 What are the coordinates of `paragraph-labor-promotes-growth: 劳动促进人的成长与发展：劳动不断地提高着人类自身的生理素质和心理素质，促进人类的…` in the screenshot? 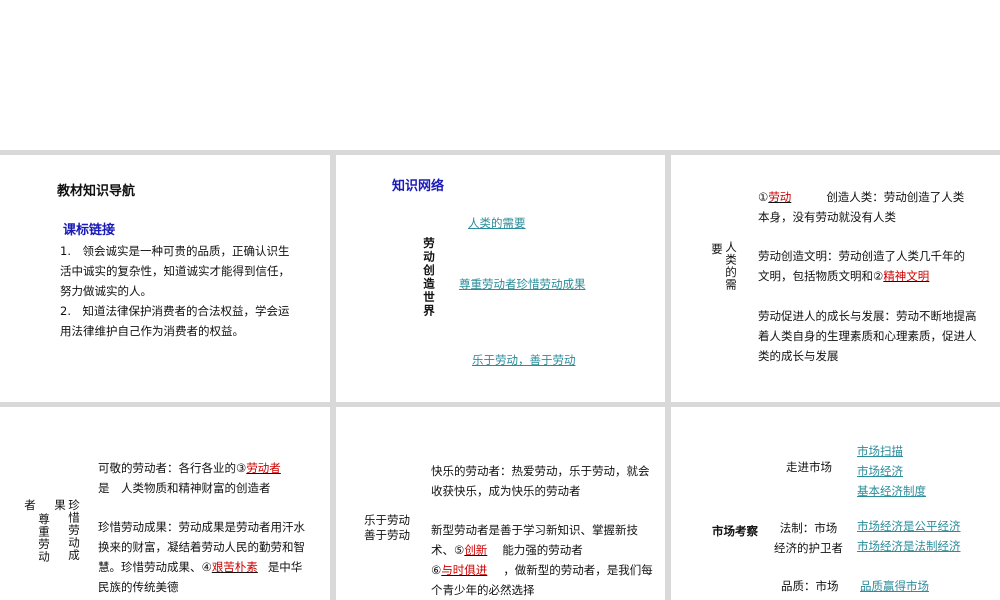 It's located at (867, 336).